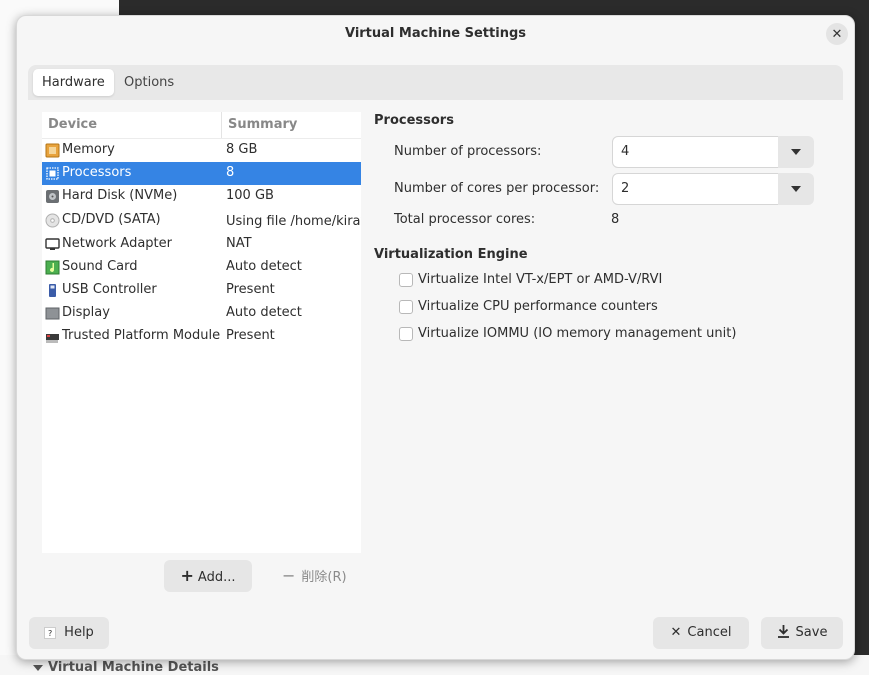 The image size is (869, 675). What do you see at coordinates (468, 151) in the screenshot?
I see `num-processors-label: Number of processors:` at bounding box center [468, 151].